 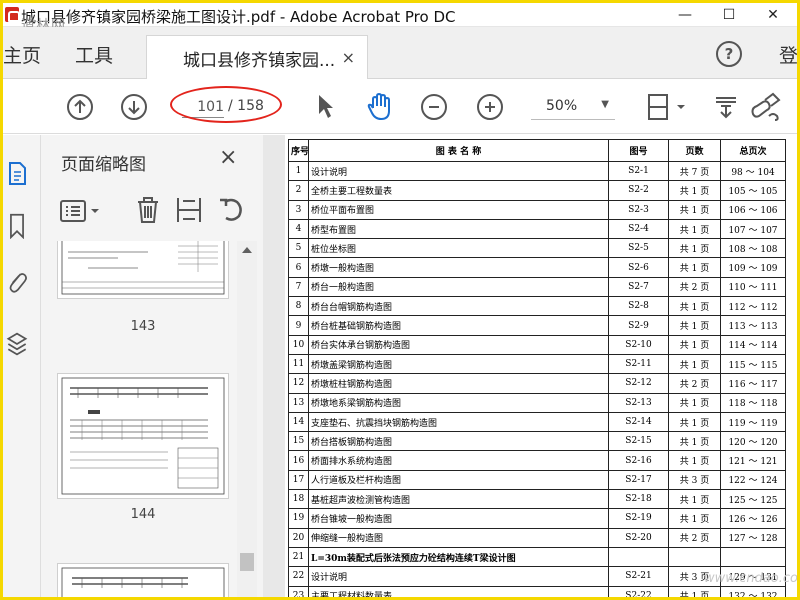 What do you see at coordinates (298, 422) in the screenshot?
I see `cell-no: 14` at bounding box center [298, 422].